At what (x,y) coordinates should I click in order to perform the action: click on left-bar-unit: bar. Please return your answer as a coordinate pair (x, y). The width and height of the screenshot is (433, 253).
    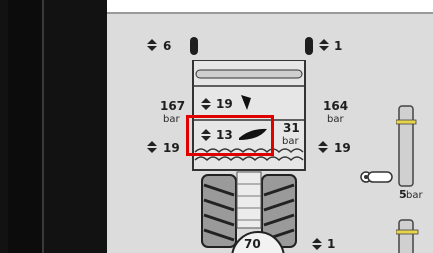
    Looking at the image, I should click on (171, 119).